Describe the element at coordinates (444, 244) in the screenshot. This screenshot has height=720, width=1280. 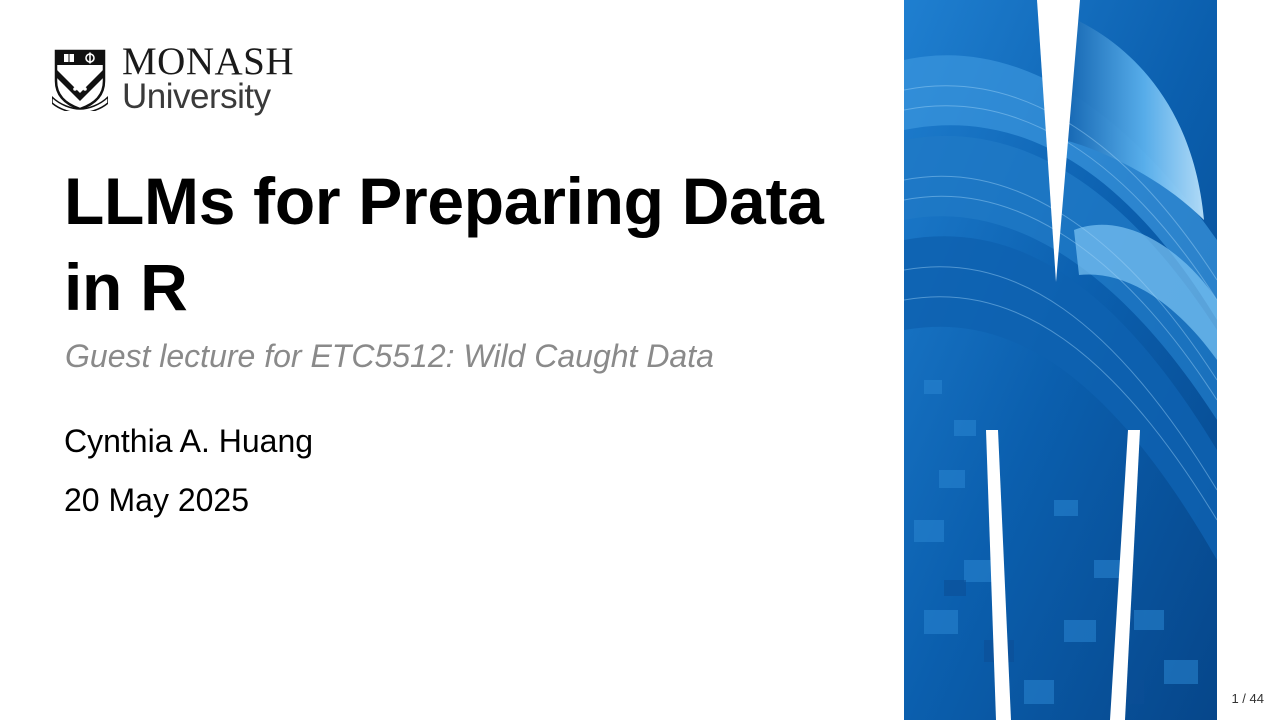
I see `slide-title: LLMs for Preparing Data in R` at that location.